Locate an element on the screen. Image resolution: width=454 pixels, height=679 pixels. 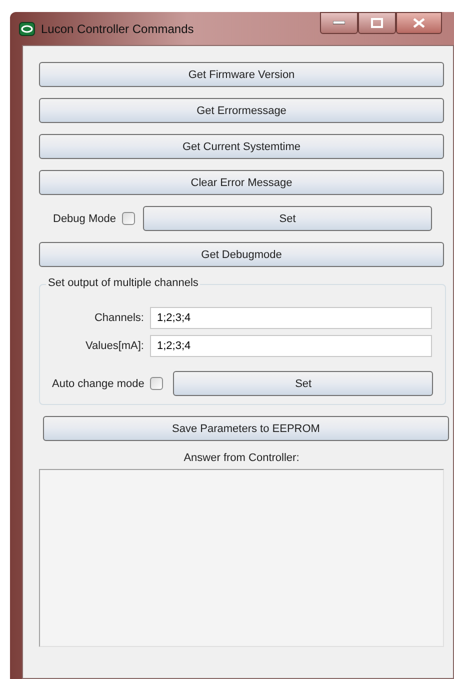
minimize-icon is located at coordinates (339, 23).